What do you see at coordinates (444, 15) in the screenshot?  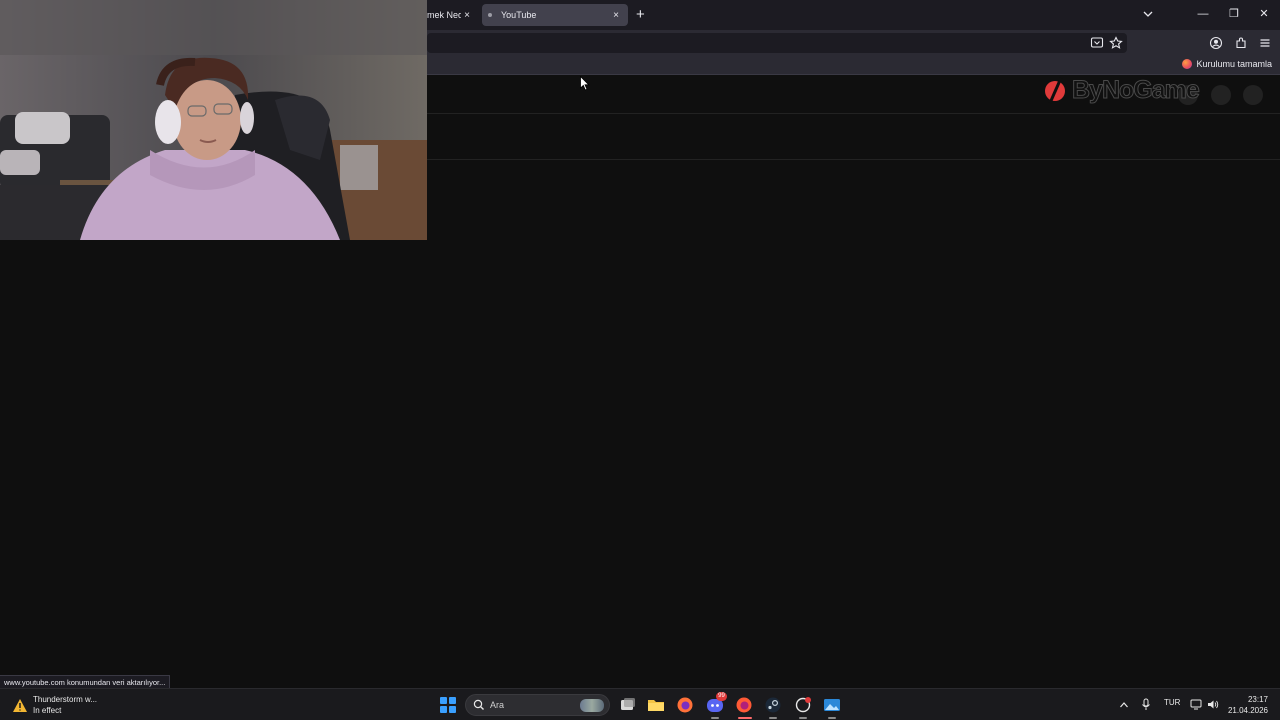 I see `tab-title: mek Nede` at bounding box center [444, 15].